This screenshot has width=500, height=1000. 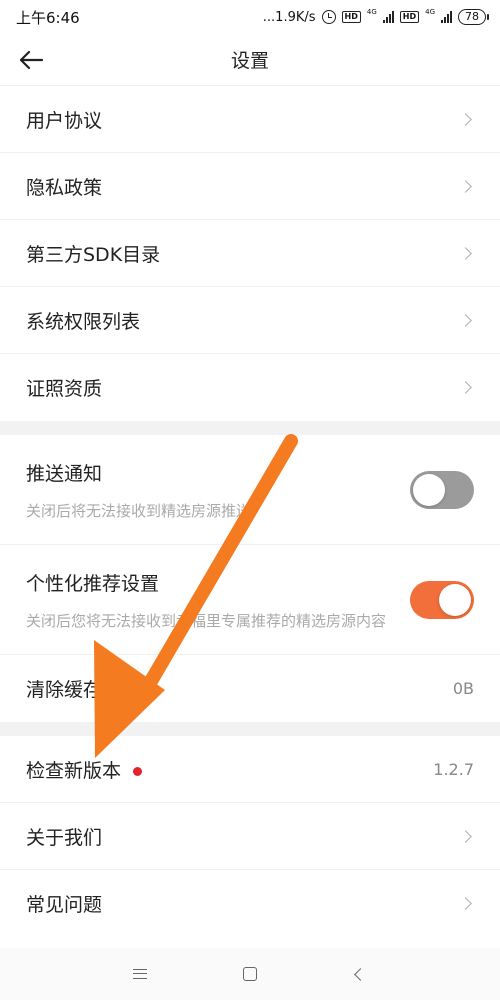 I want to click on alarm-icon, so click(x=328, y=17).